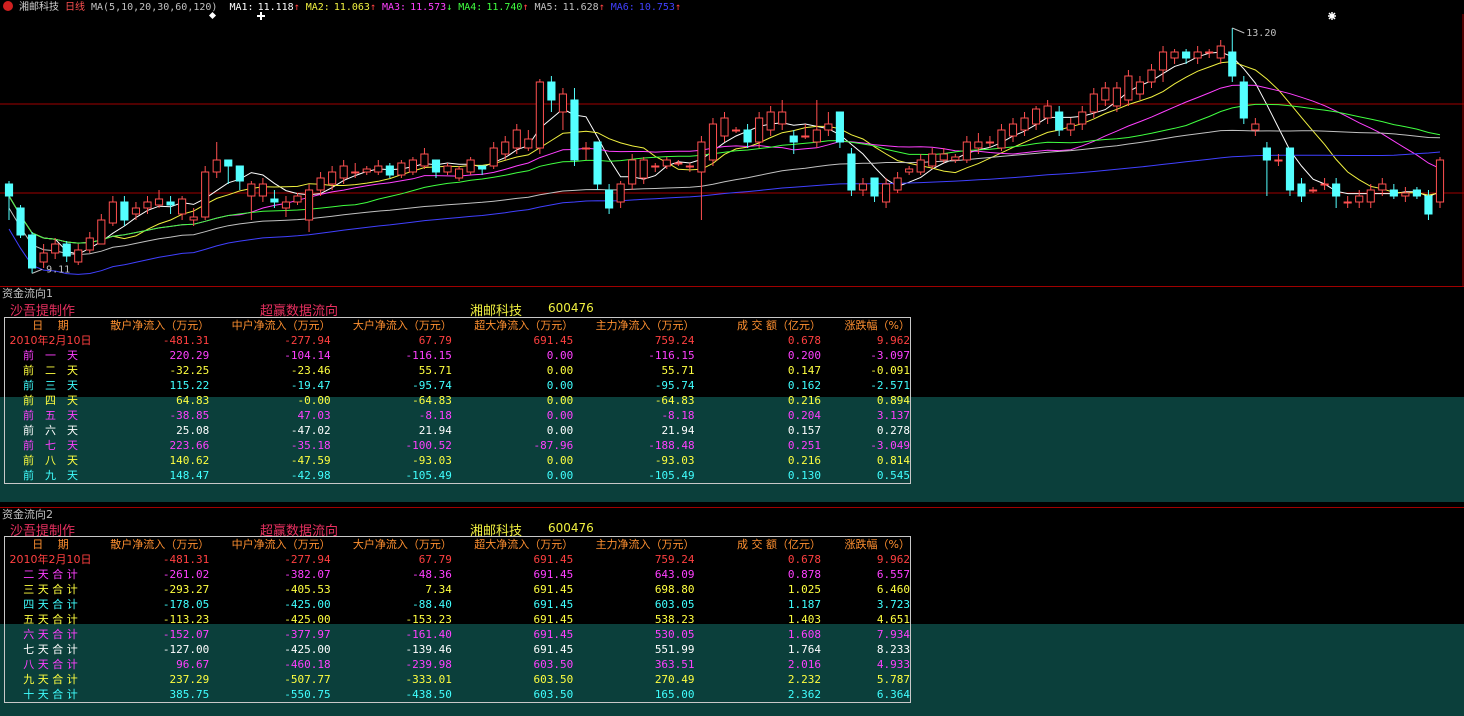 This screenshot has height=716, width=1464. I want to click on table-cell: 148.47, so click(189, 475).